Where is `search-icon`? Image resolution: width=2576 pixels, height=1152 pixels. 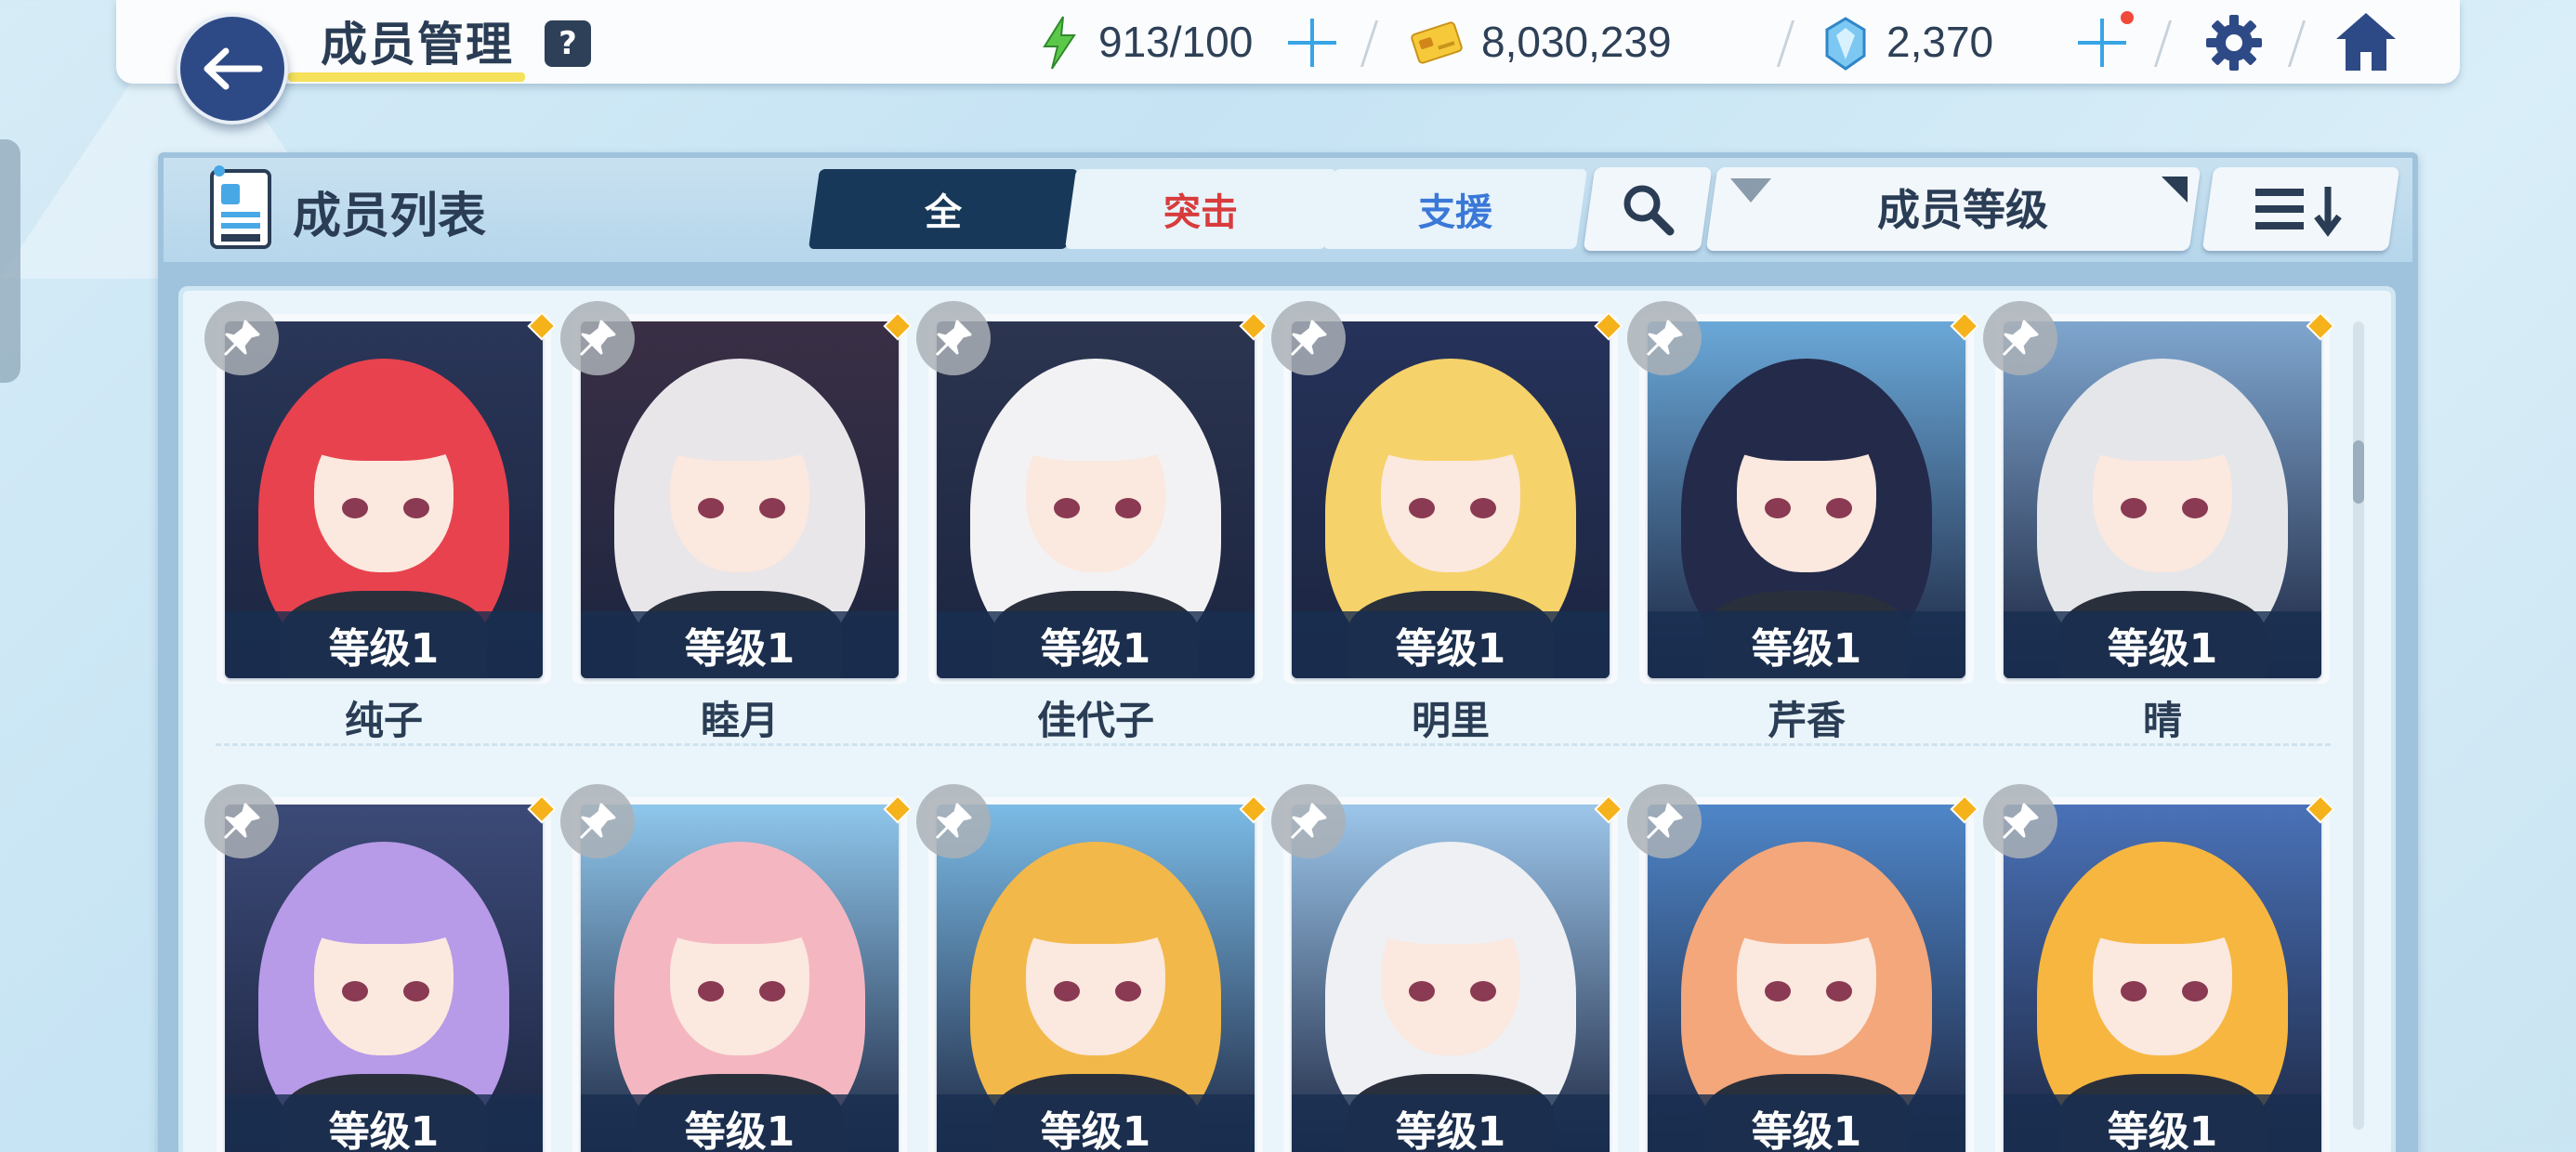
search-icon is located at coordinates (1649, 210).